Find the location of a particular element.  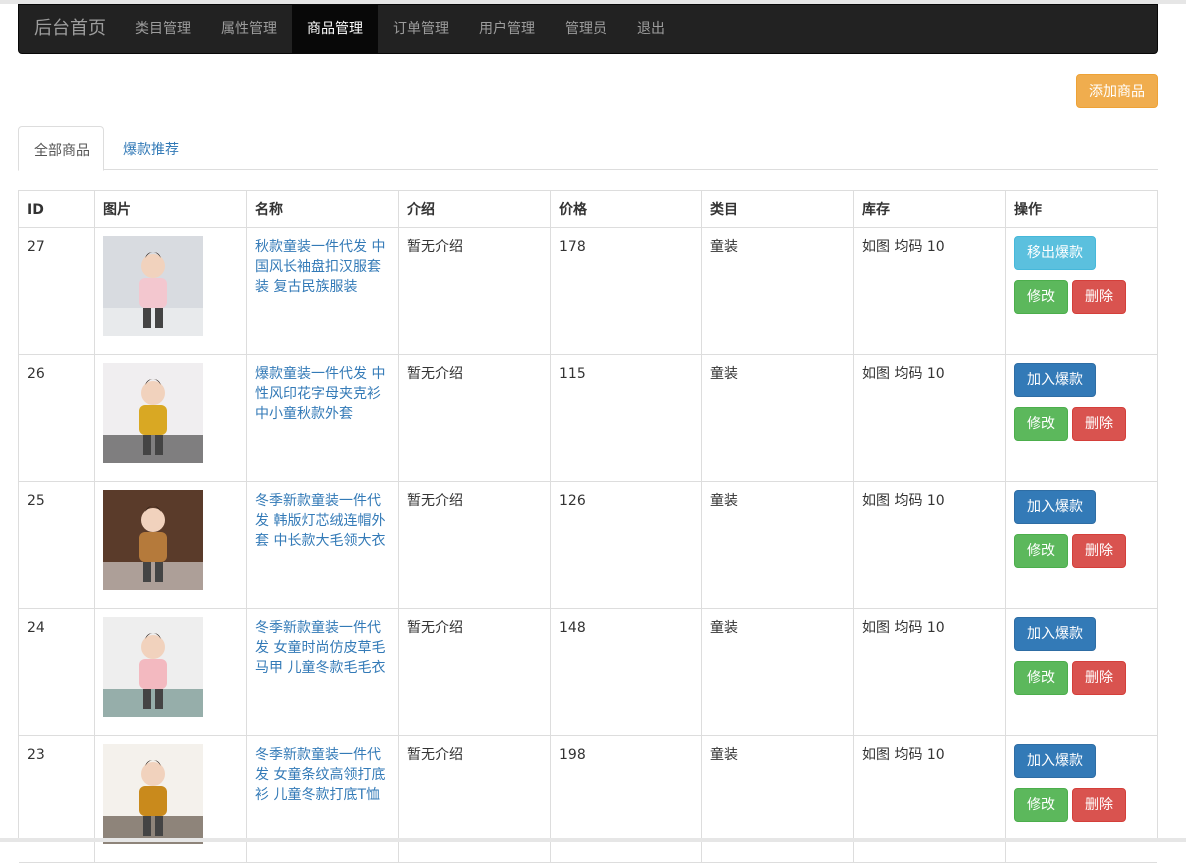

nav-item-admin: 管理员 is located at coordinates (586, 29).